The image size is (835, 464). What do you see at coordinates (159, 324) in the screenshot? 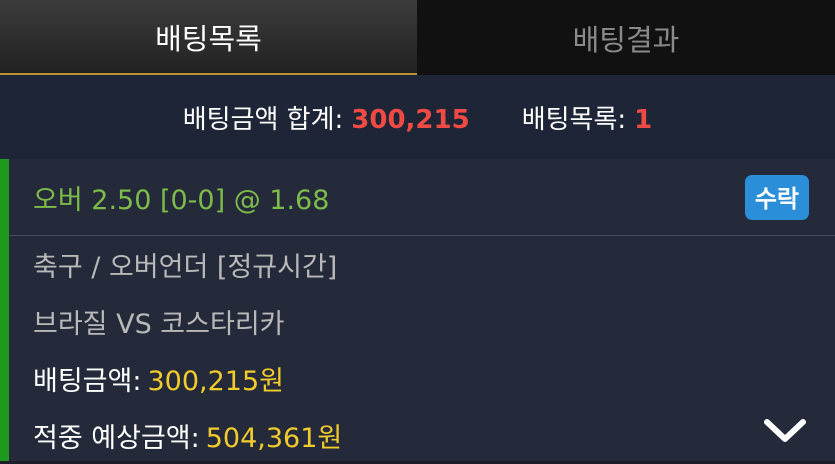
I see `bet-match: 브라질 VS 코스타리카` at bounding box center [159, 324].